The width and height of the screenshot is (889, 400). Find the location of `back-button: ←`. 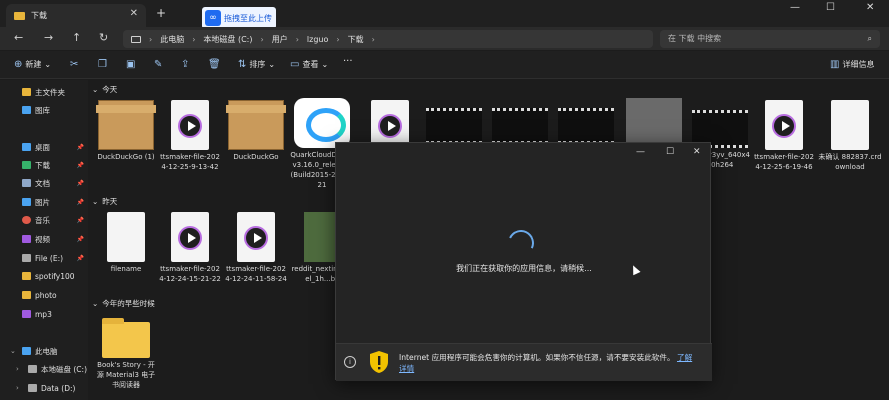

back-button: ← is located at coordinates (18, 37).